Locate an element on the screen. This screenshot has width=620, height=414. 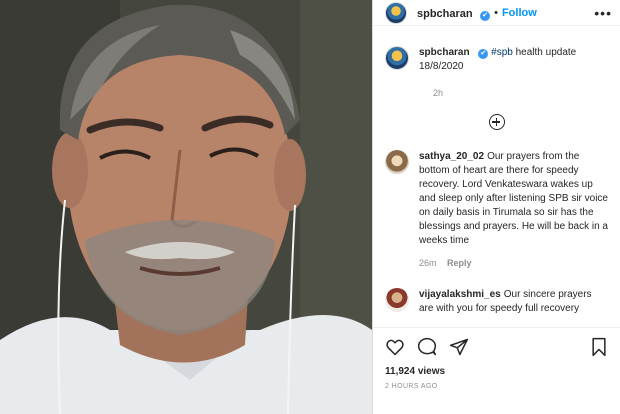
post-actions: 11,924 views 2 HOURS AGO is located at coordinates (496, 358).